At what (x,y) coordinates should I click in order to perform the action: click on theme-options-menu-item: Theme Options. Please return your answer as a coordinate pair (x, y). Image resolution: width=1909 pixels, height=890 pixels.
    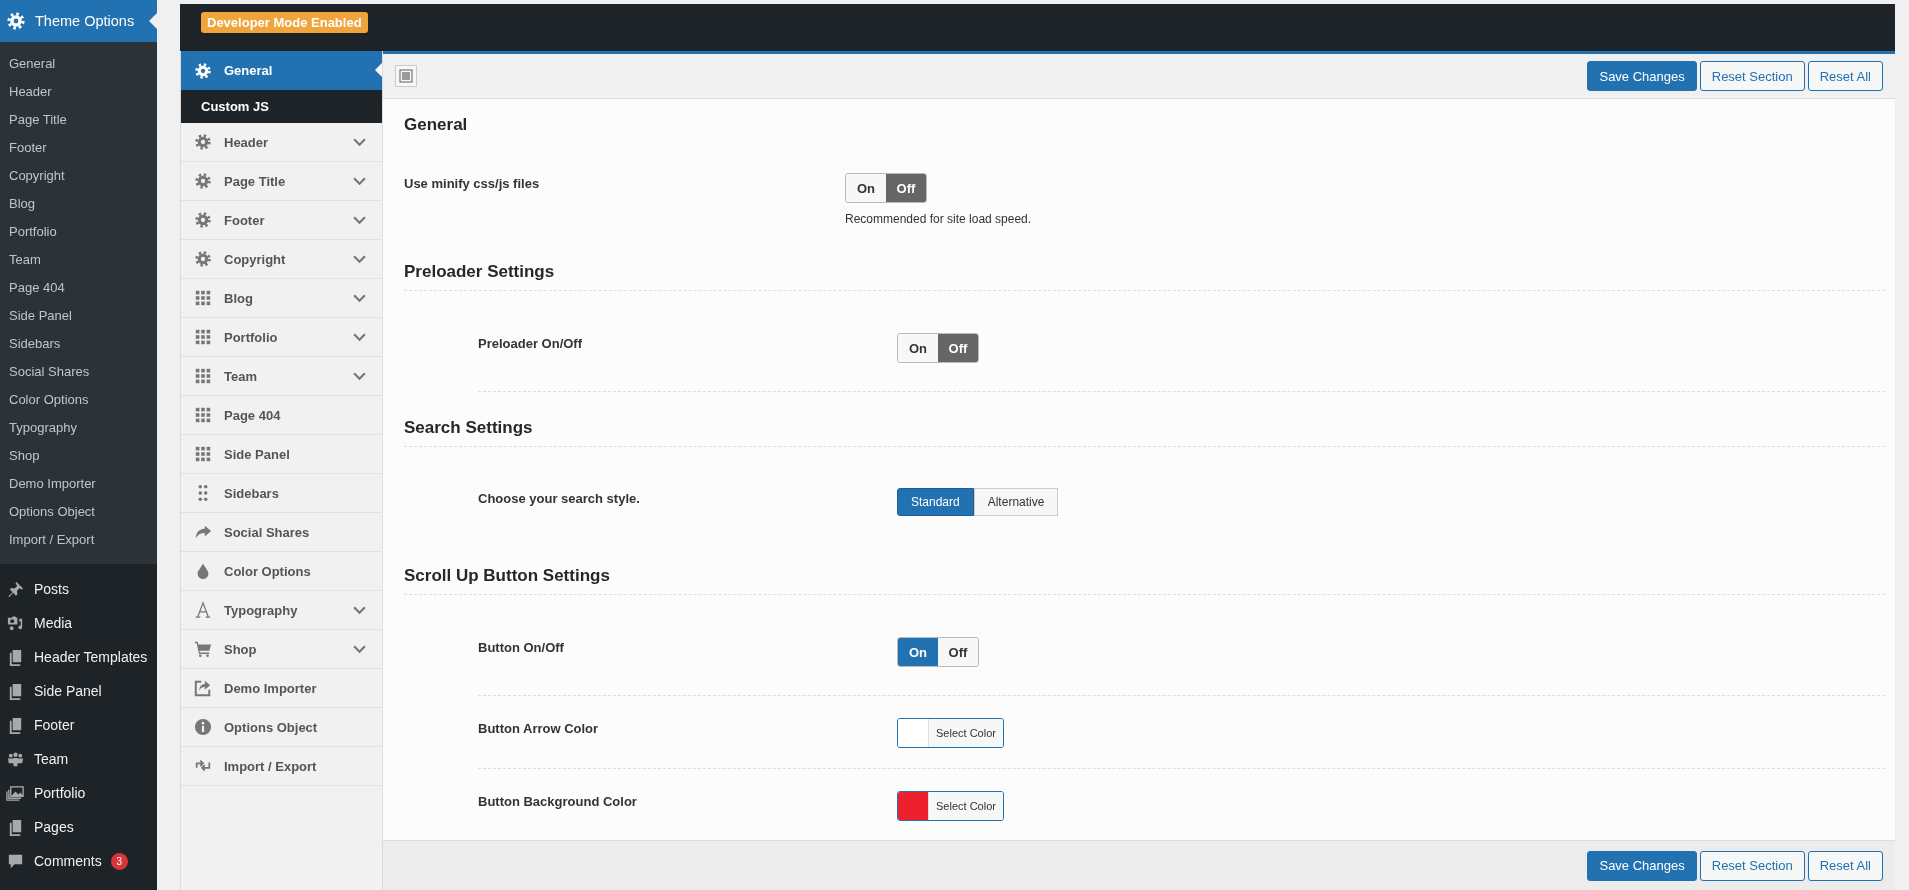
    Looking at the image, I should click on (78, 21).